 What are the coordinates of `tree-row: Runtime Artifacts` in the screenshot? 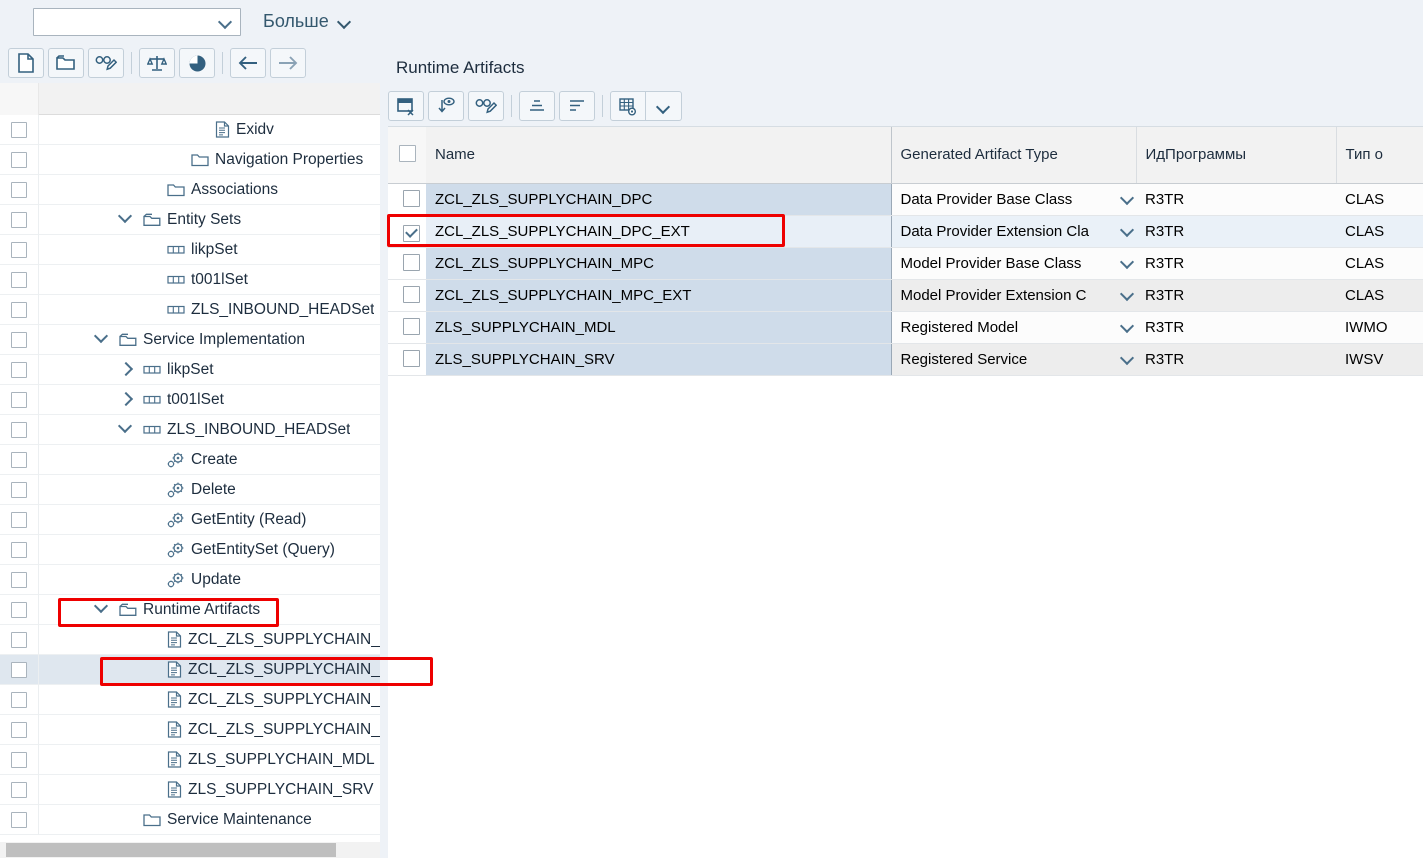 It's located at (192, 609).